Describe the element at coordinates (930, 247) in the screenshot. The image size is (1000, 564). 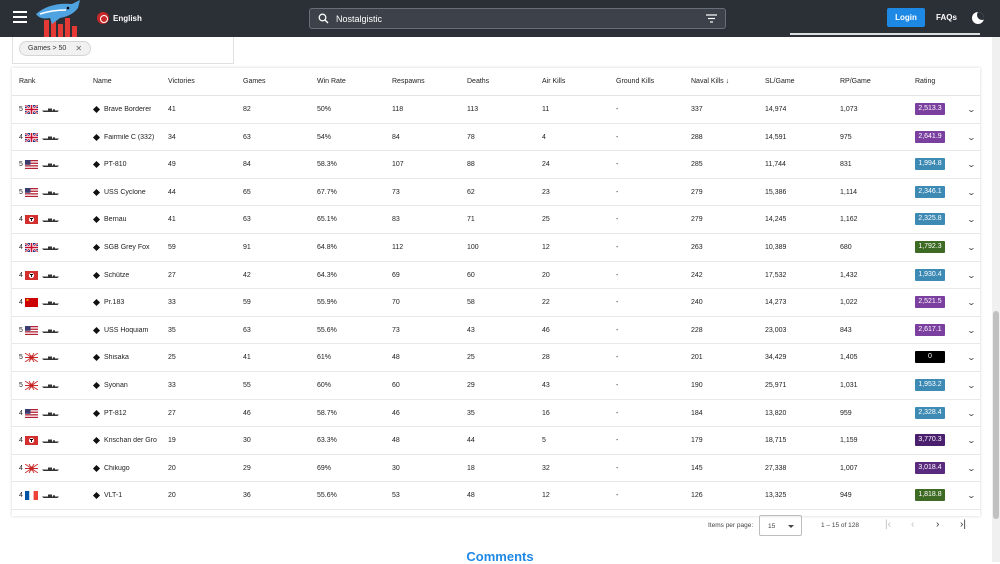
I see `rating-badge: 1,792.3` at that location.